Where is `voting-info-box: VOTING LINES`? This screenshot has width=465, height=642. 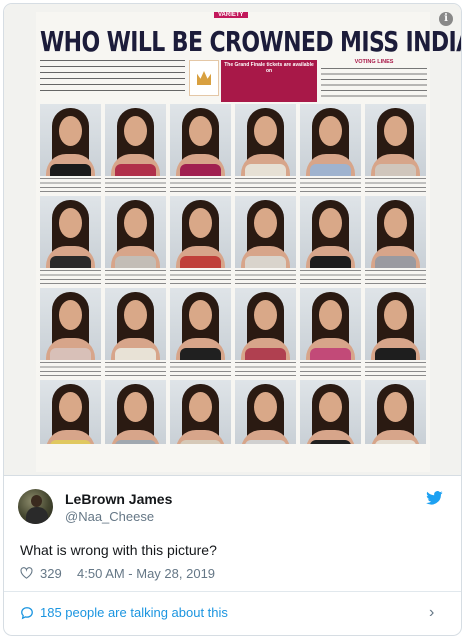
voting-info-box: VOTING LINES is located at coordinates (374, 80).